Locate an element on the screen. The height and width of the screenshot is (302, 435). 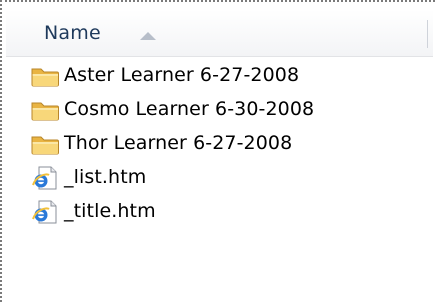
item-name: _list.htm is located at coordinates (105, 177).